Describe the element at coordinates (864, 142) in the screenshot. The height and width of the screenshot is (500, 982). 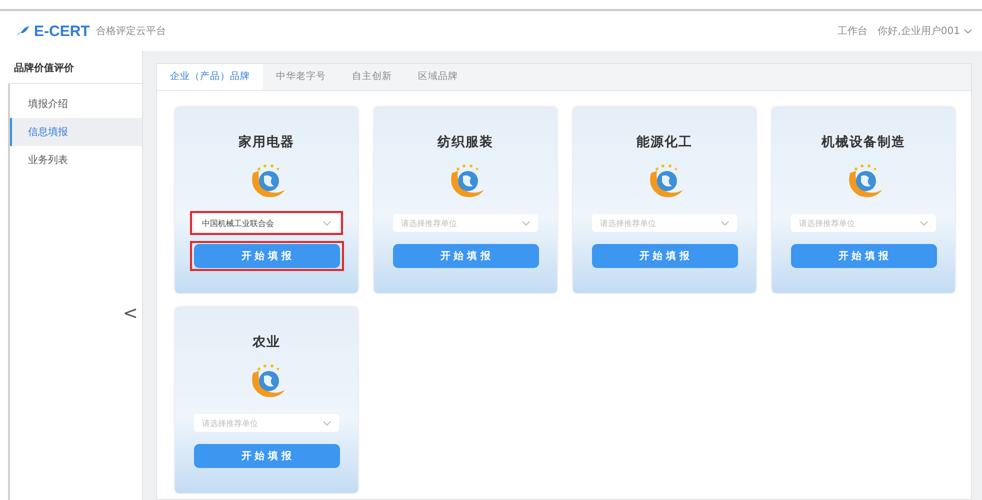
I see `card-title: 机械设备制造` at that location.